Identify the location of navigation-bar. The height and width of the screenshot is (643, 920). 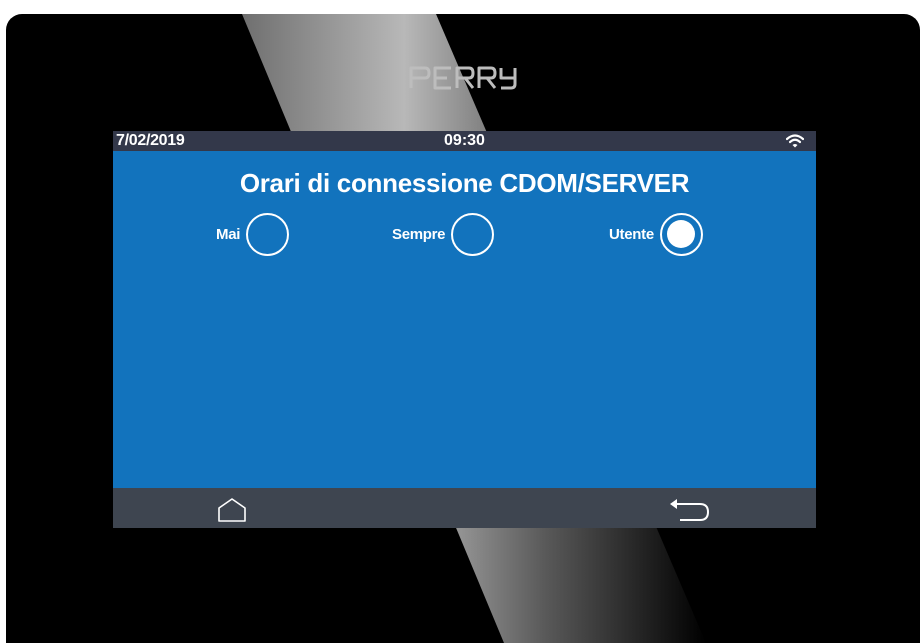
(464, 508).